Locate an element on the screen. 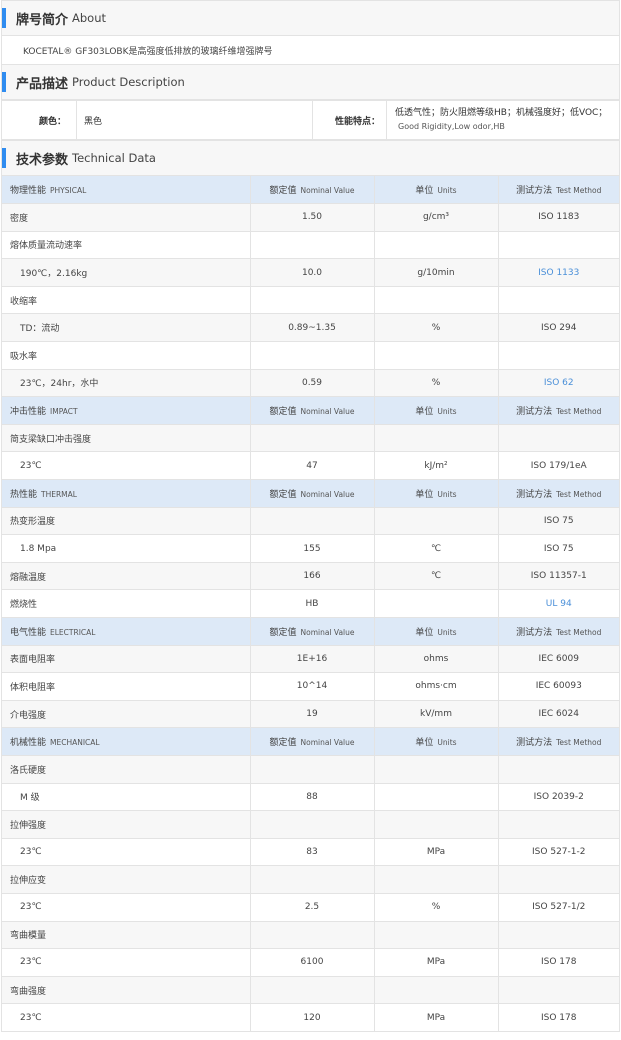 The height and width of the screenshot is (1040, 621). table-row: 介电强度 19 kV/mm IEC 6024 is located at coordinates (310, 714).